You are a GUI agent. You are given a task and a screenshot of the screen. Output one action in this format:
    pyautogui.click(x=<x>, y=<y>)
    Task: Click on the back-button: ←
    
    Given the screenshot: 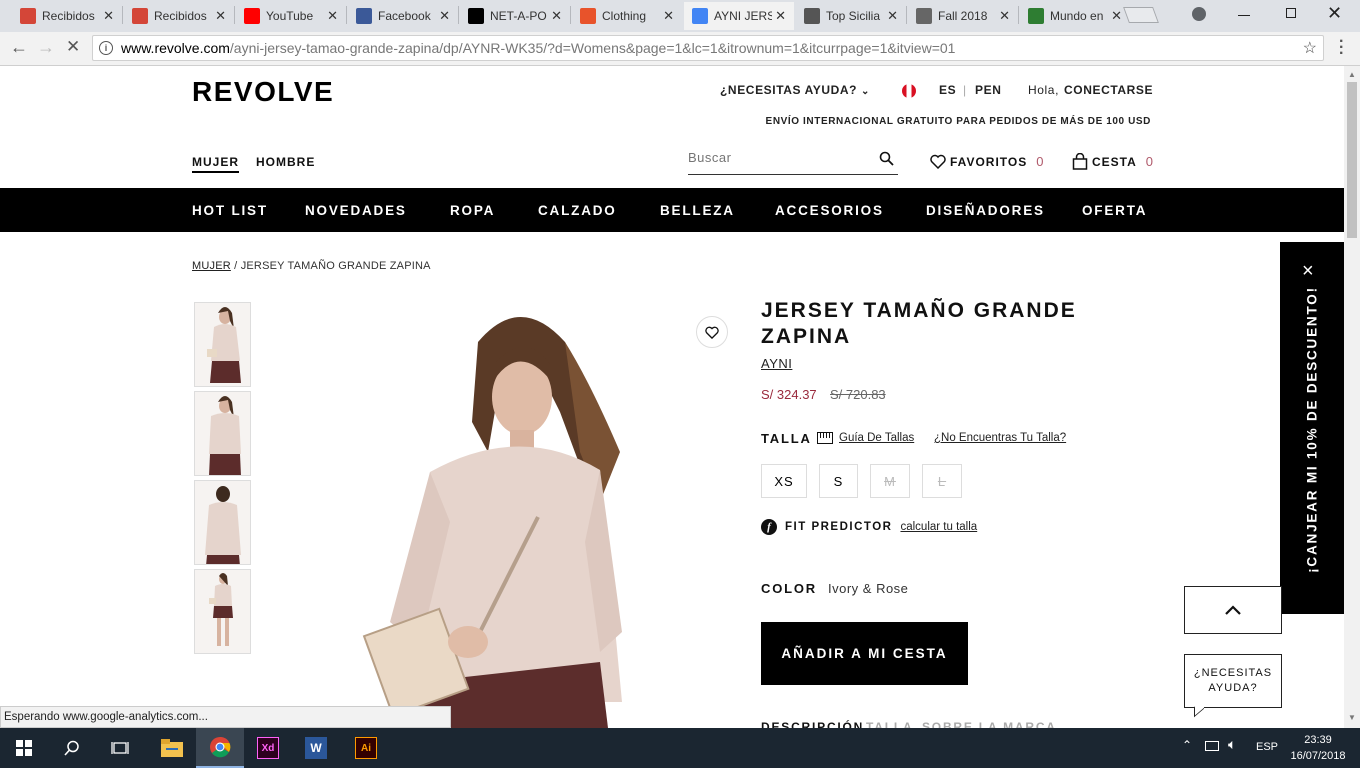 What is the action you would take?
    pyautogui.click(x=19, y=47)
    